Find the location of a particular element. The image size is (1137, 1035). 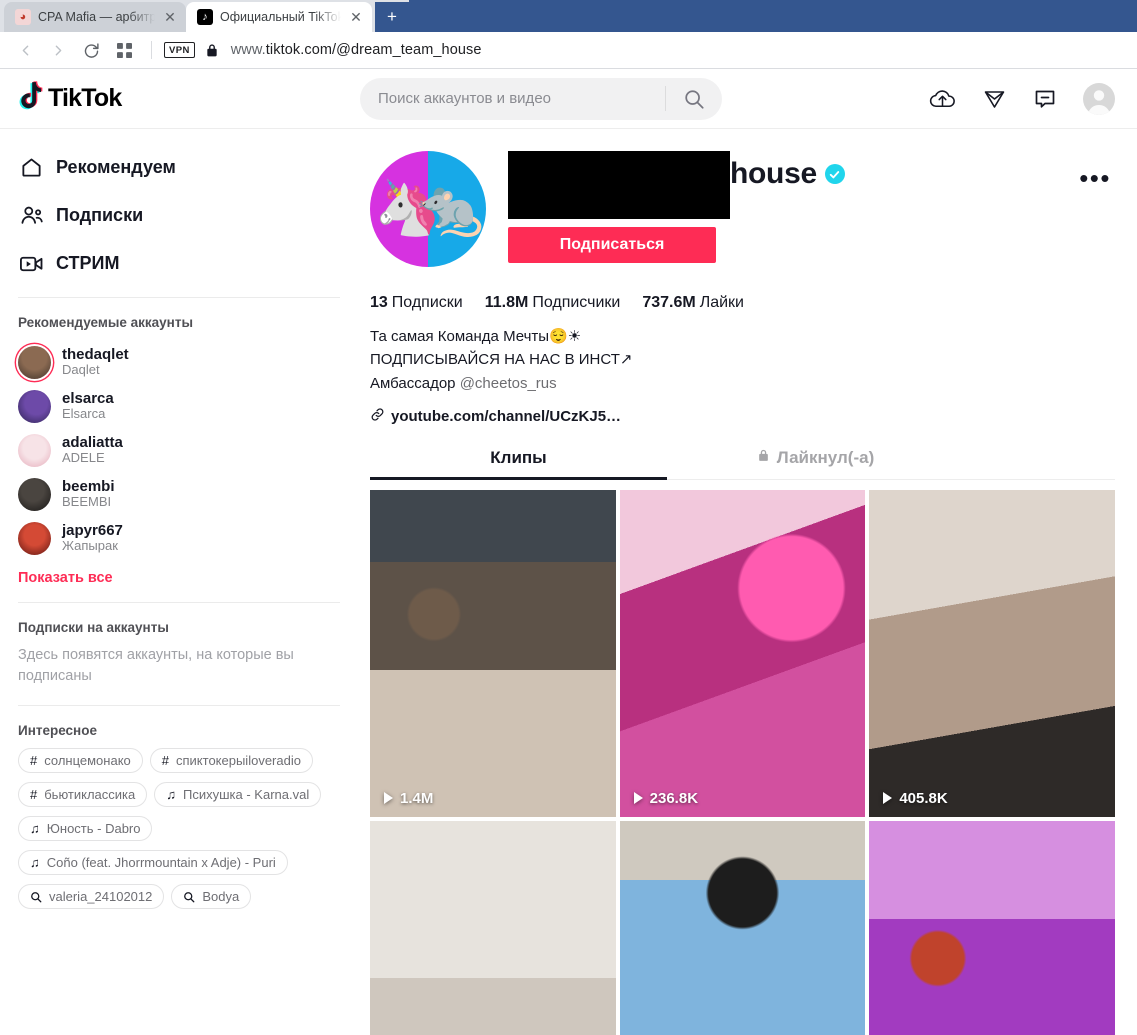

new-tab-button: + is located at coordinates (392, 17).